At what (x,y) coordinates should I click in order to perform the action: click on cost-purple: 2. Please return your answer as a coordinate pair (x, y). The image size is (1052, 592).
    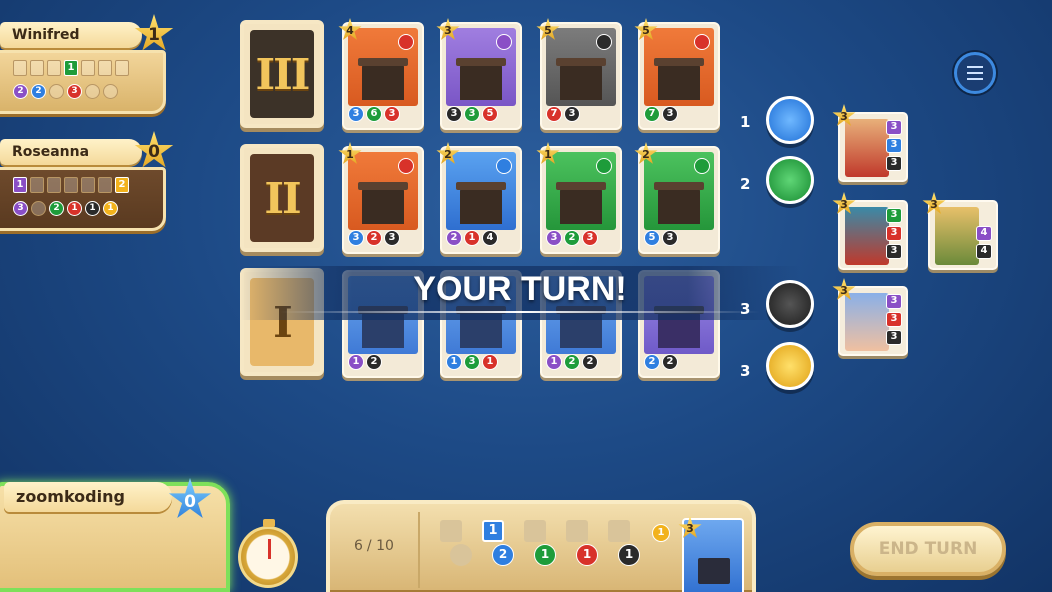
    Looking at the image, I should click on (454, 238).